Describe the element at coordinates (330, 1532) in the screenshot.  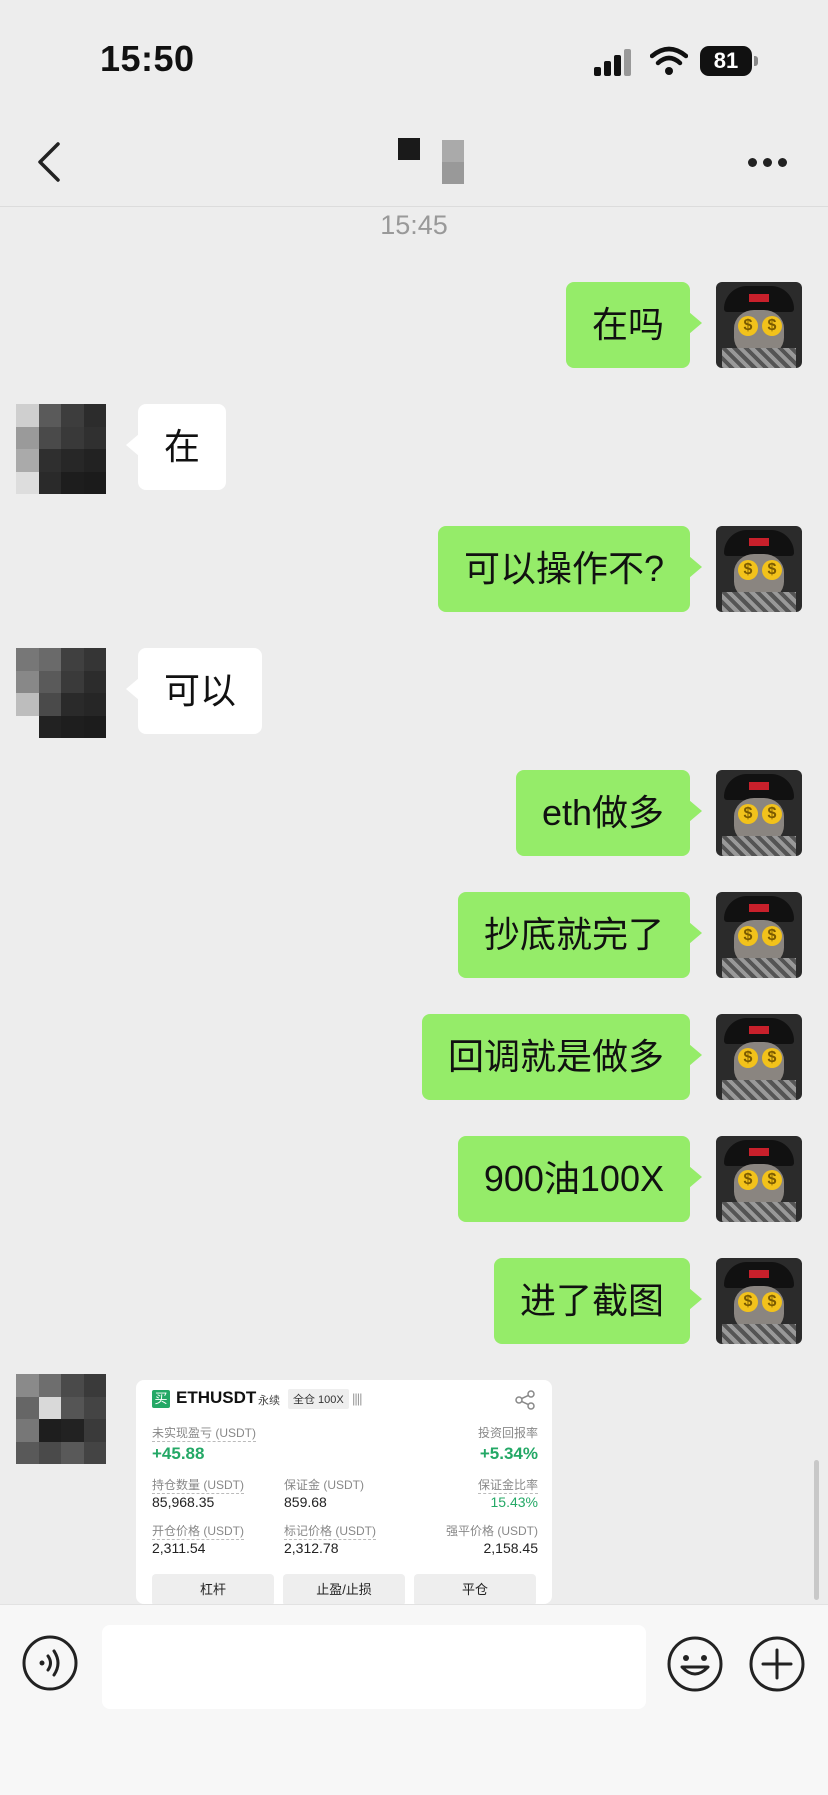
I see `mark-price-label: 标记价格 (USDT)` at that location.